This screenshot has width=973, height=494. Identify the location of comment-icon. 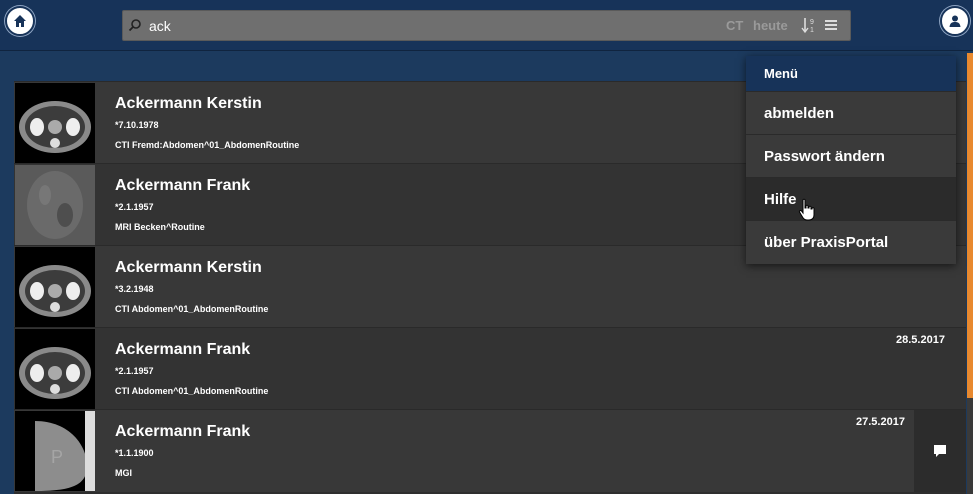
(940, 451).